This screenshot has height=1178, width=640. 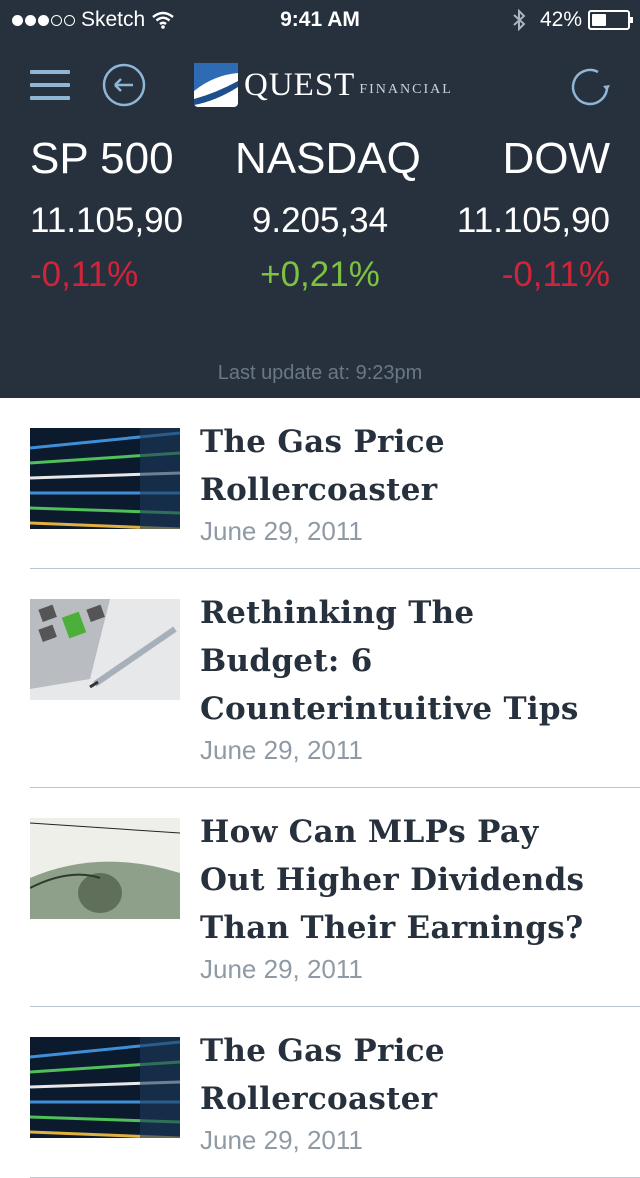 I want to click on logo-mark-icon, so click(x=216, y=85).